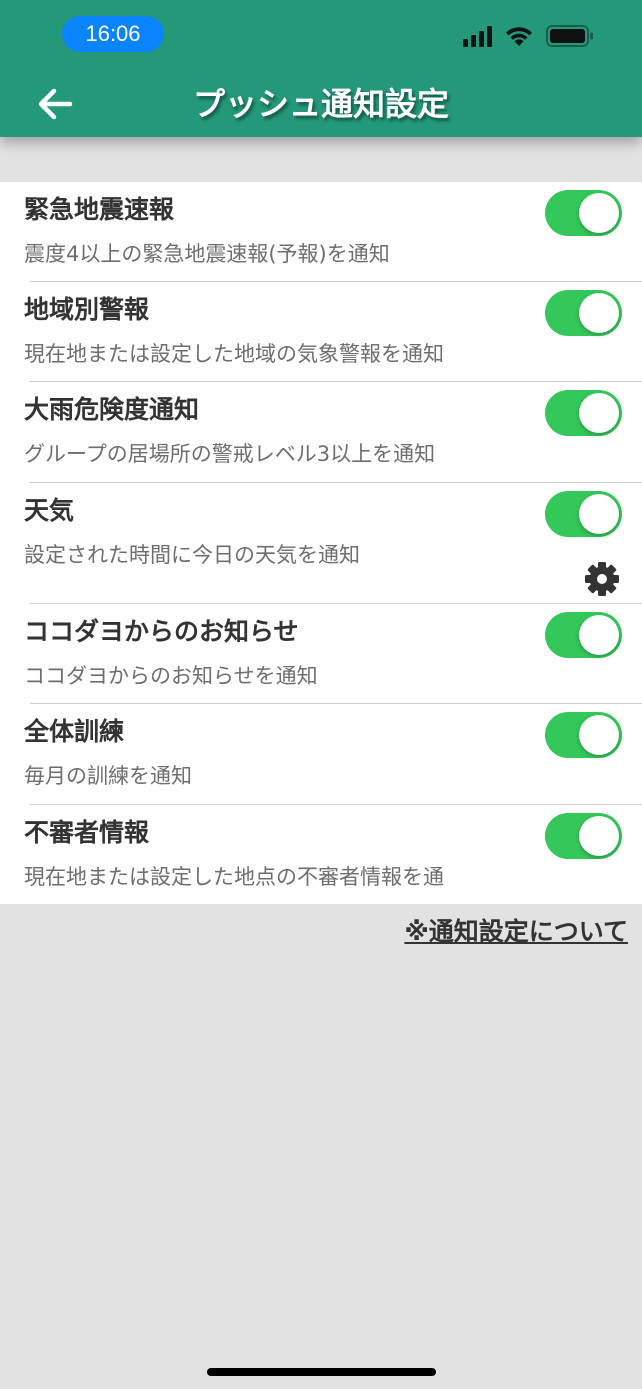 The height and width of the screenshot is (1389, 642). I want to click on setting-title: ココダヨからのお知らせ, so click(161, 631).